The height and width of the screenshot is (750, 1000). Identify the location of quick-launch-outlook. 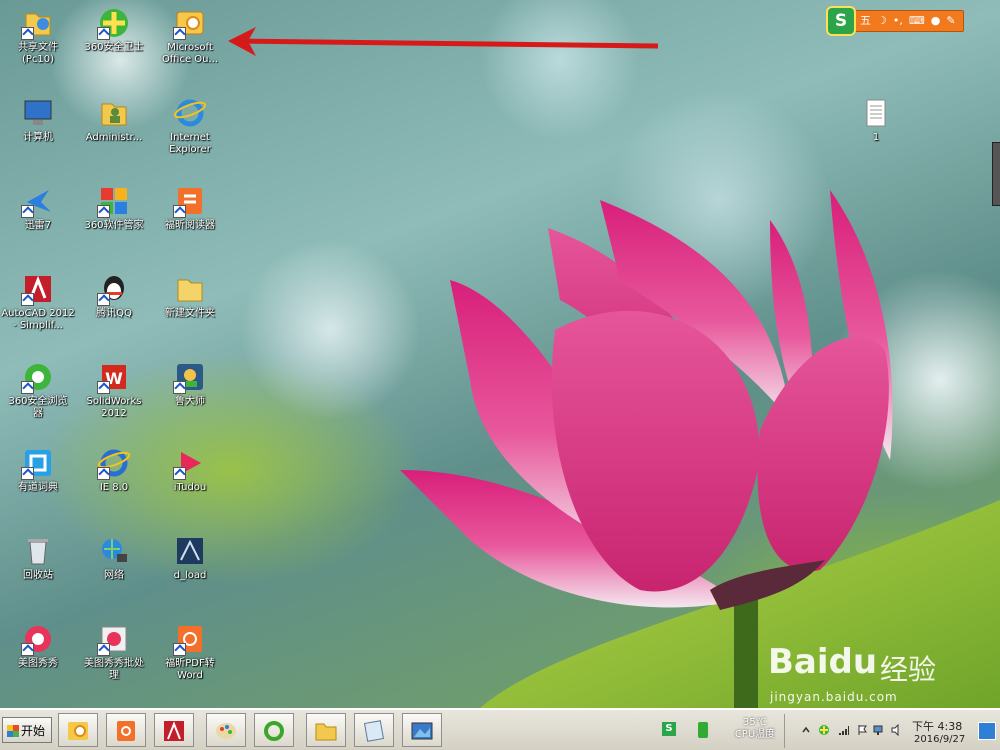
(78, 730).